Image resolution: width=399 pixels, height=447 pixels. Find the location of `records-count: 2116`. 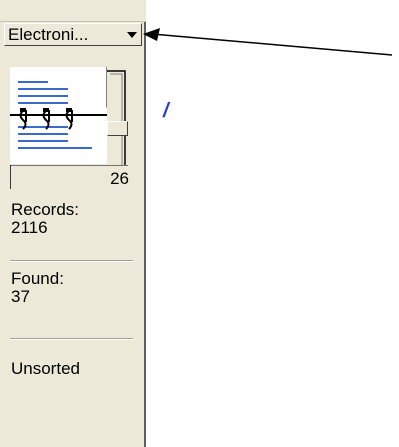

records-count: 2116 is located at coordinates (29, 227).